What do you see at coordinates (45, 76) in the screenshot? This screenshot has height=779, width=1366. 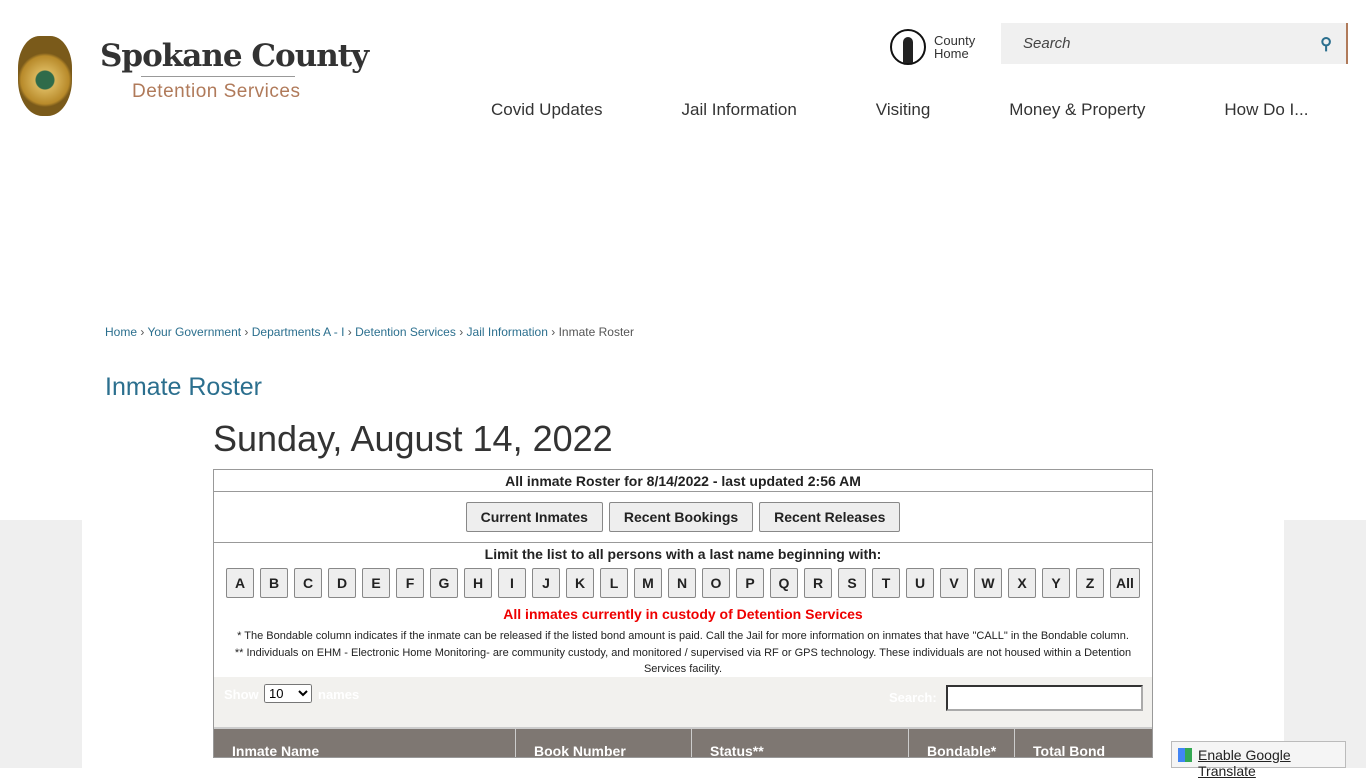 I see `badge-logo-icon` at bounding box center [45, 76].